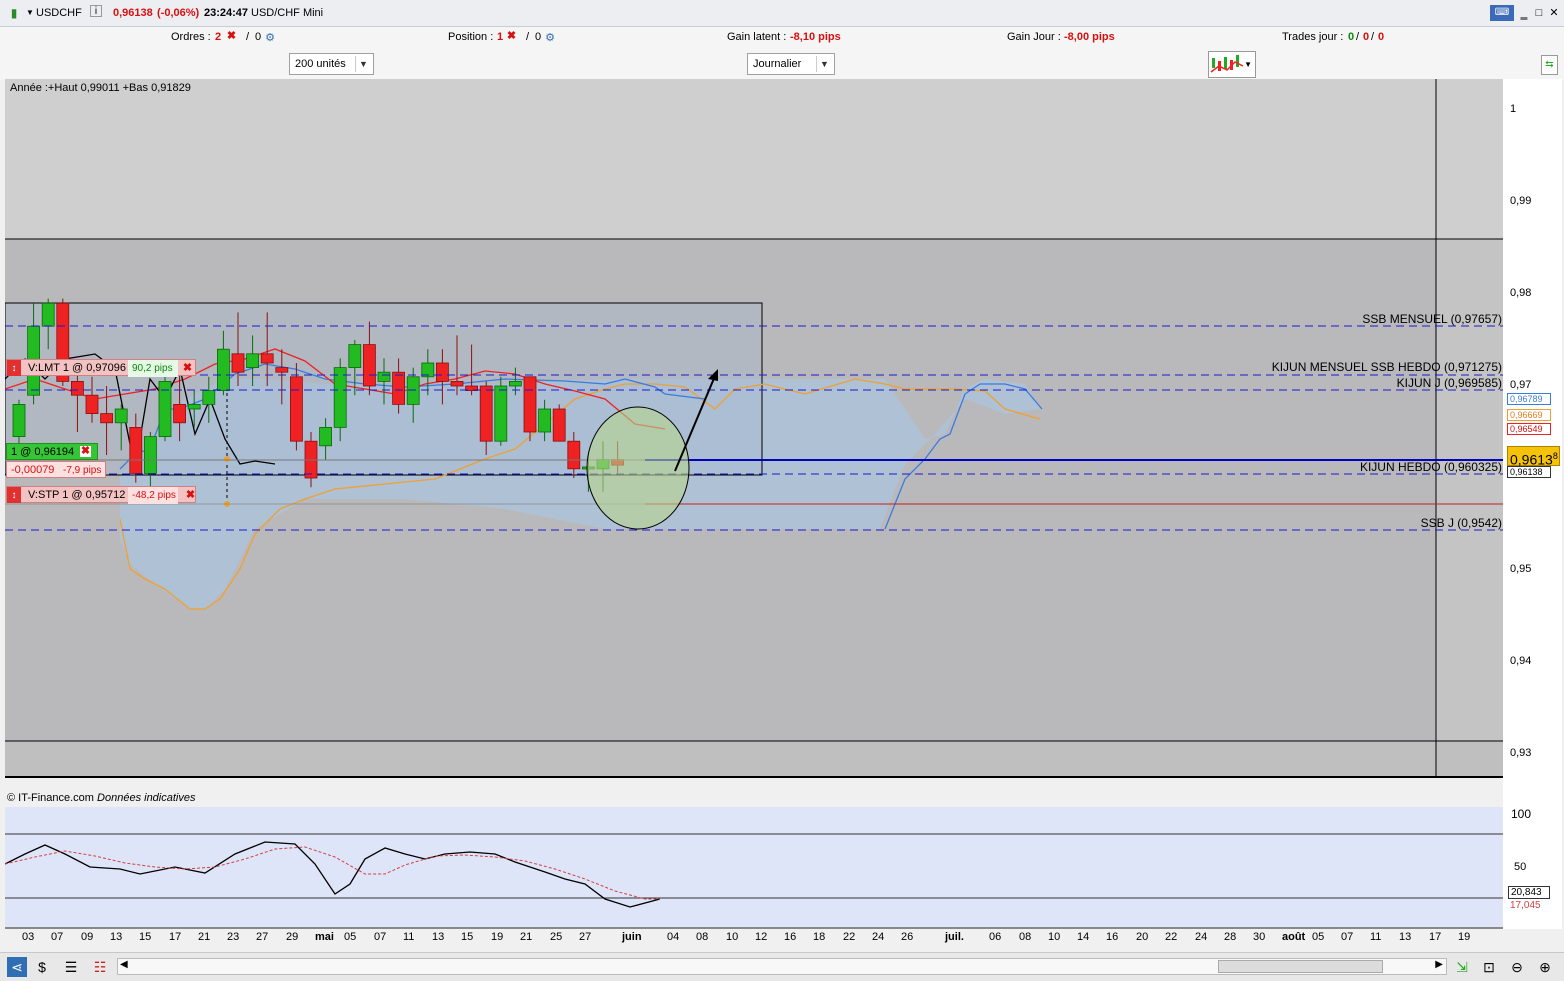 This screenshot has width=1564, height=981. I want to click on position-gear-icon: ⚙, so click(550, 38).